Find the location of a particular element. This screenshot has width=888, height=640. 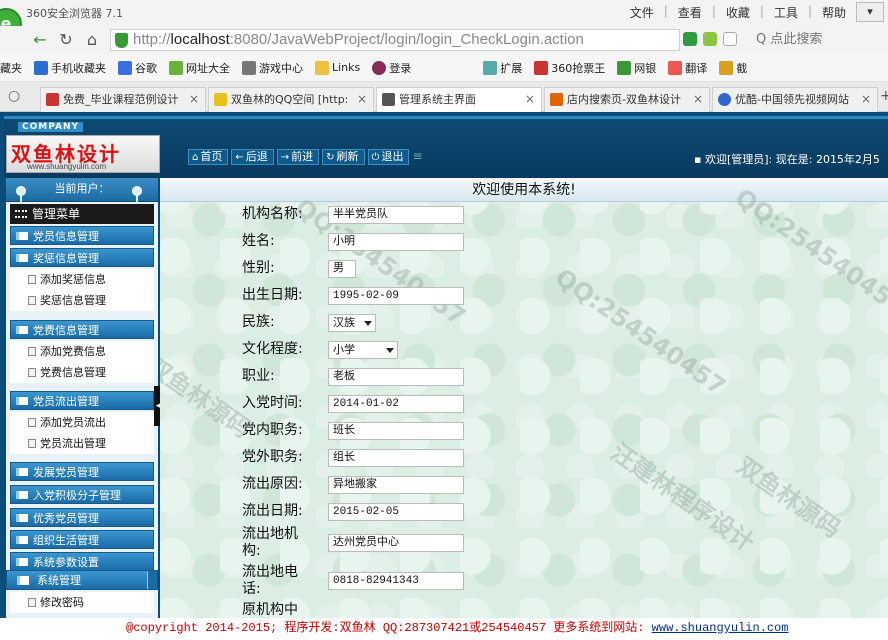

watermark: QQ:254540457 is located at coordinates (809, 252).